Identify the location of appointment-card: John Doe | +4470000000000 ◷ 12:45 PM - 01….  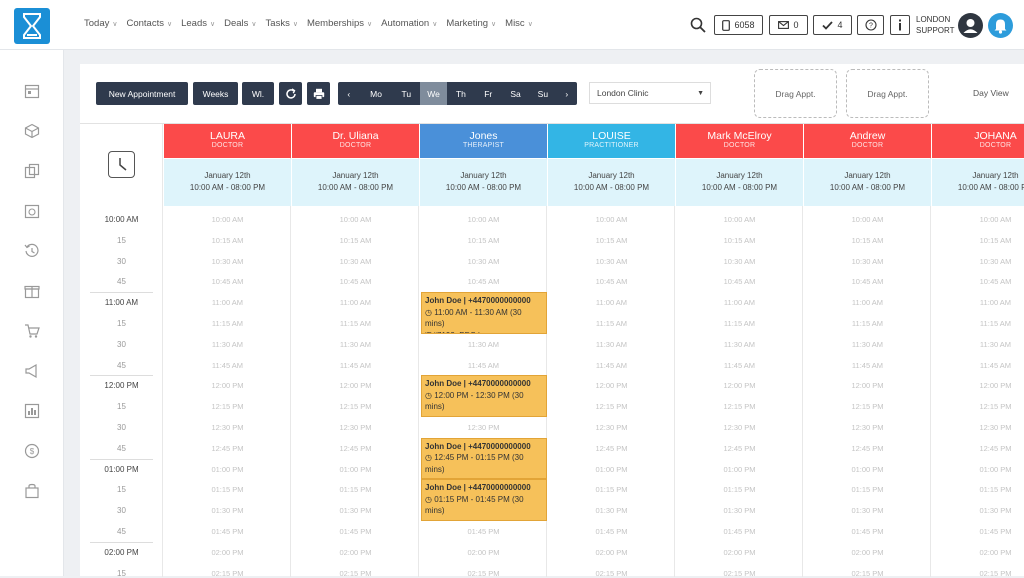
(484, 458).